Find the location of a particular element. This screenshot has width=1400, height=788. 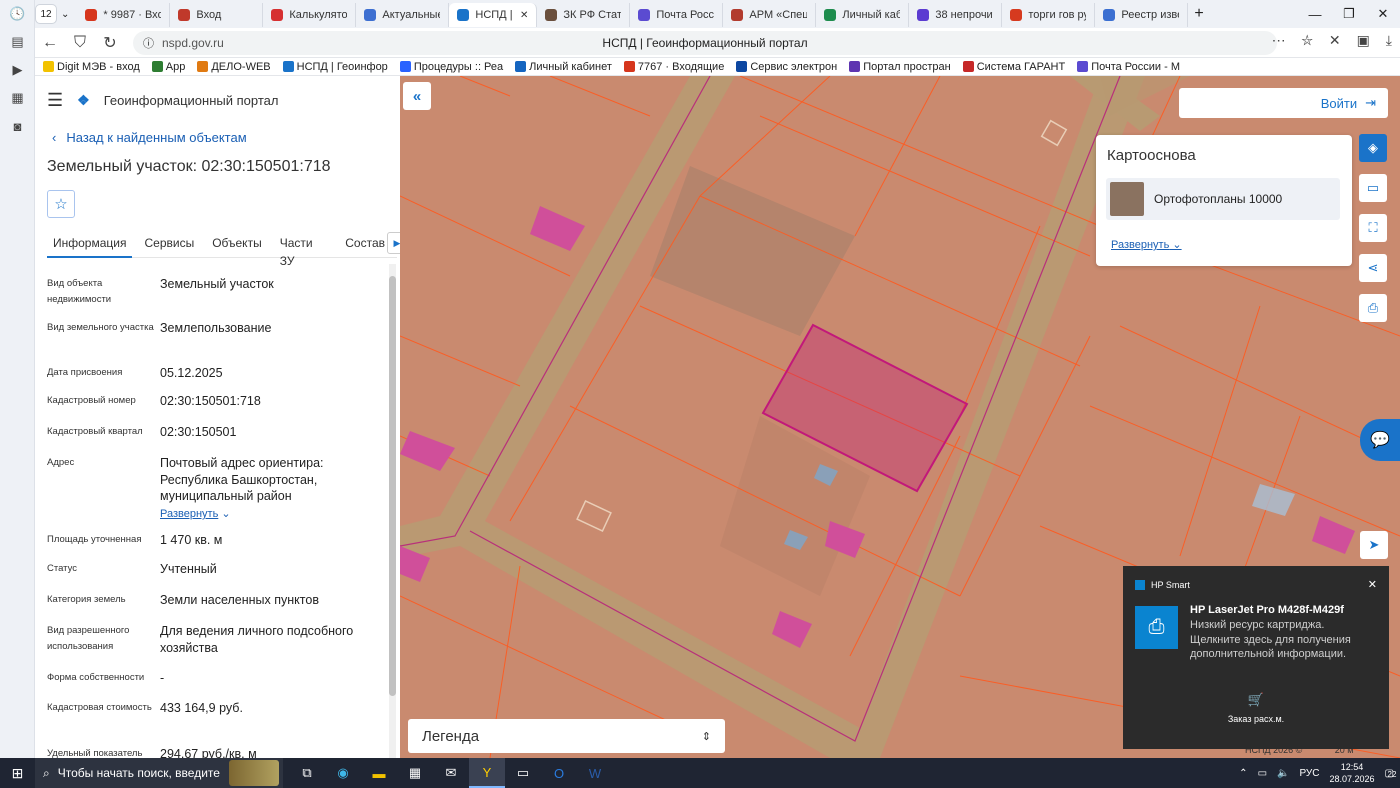

outlook-icon: O is located at coordinates (559, 773).